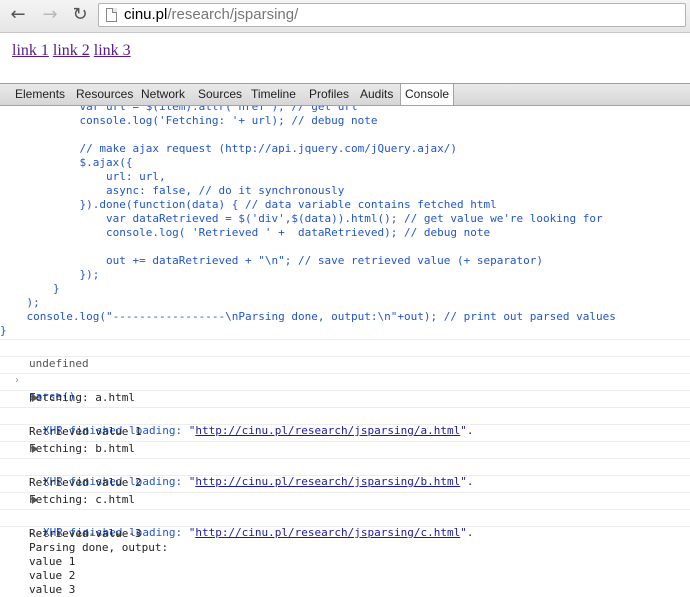 The width and height of the screenshot is (690, 597). I want to click on code-line: async: false, // do it synchronously, so click(172, 190).